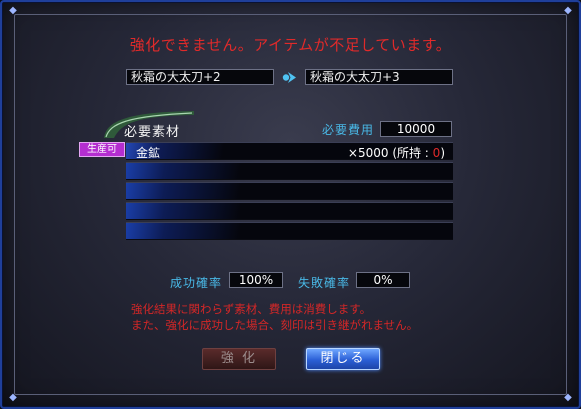  Describe the element at coordinates (379, 77) in the screenshot. I see `target-item-field: 秋霜の大太刀+3` at that location.